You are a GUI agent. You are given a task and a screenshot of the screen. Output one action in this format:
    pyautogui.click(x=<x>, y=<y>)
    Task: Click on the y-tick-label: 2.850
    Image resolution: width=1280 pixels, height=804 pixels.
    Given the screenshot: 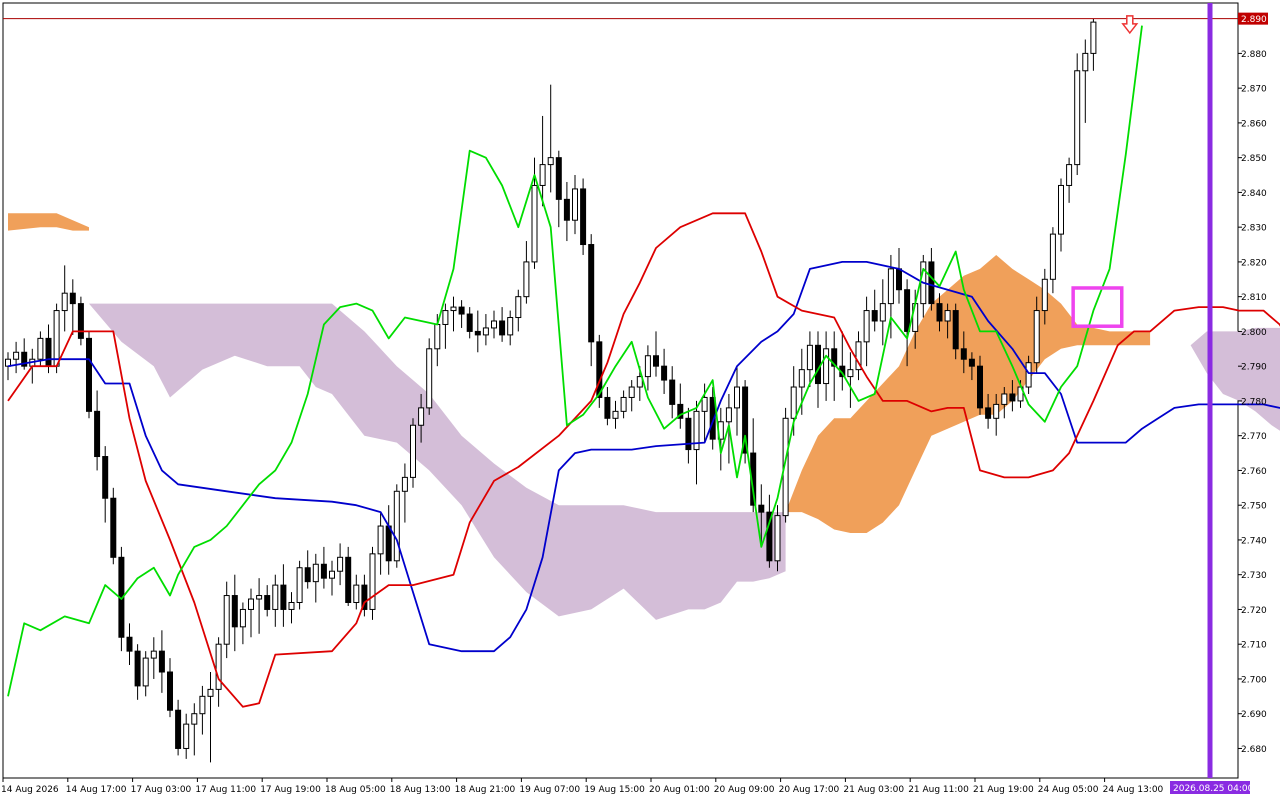 What is the action you would take?
    pyautogui.click(x=1254, y=159)
    